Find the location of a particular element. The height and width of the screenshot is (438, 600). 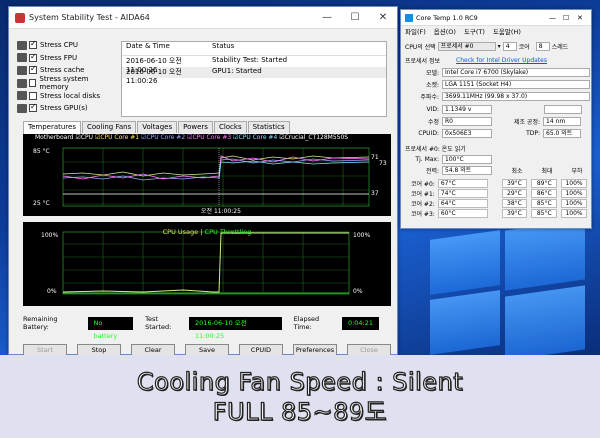

stress-cpu-checkbox is located at coordinates (33, 44).